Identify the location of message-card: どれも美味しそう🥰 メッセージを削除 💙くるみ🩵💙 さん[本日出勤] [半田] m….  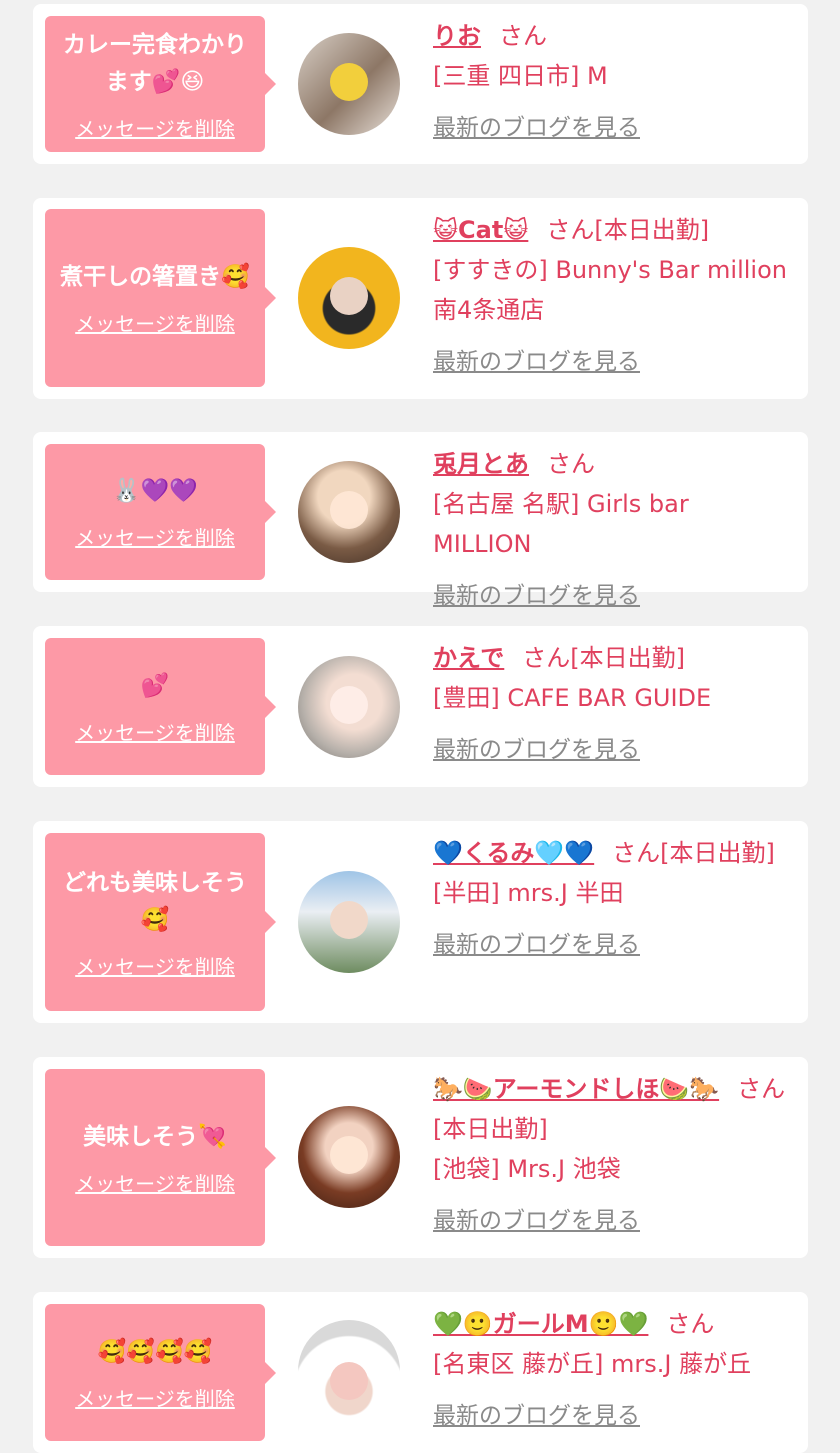
(420, 922).